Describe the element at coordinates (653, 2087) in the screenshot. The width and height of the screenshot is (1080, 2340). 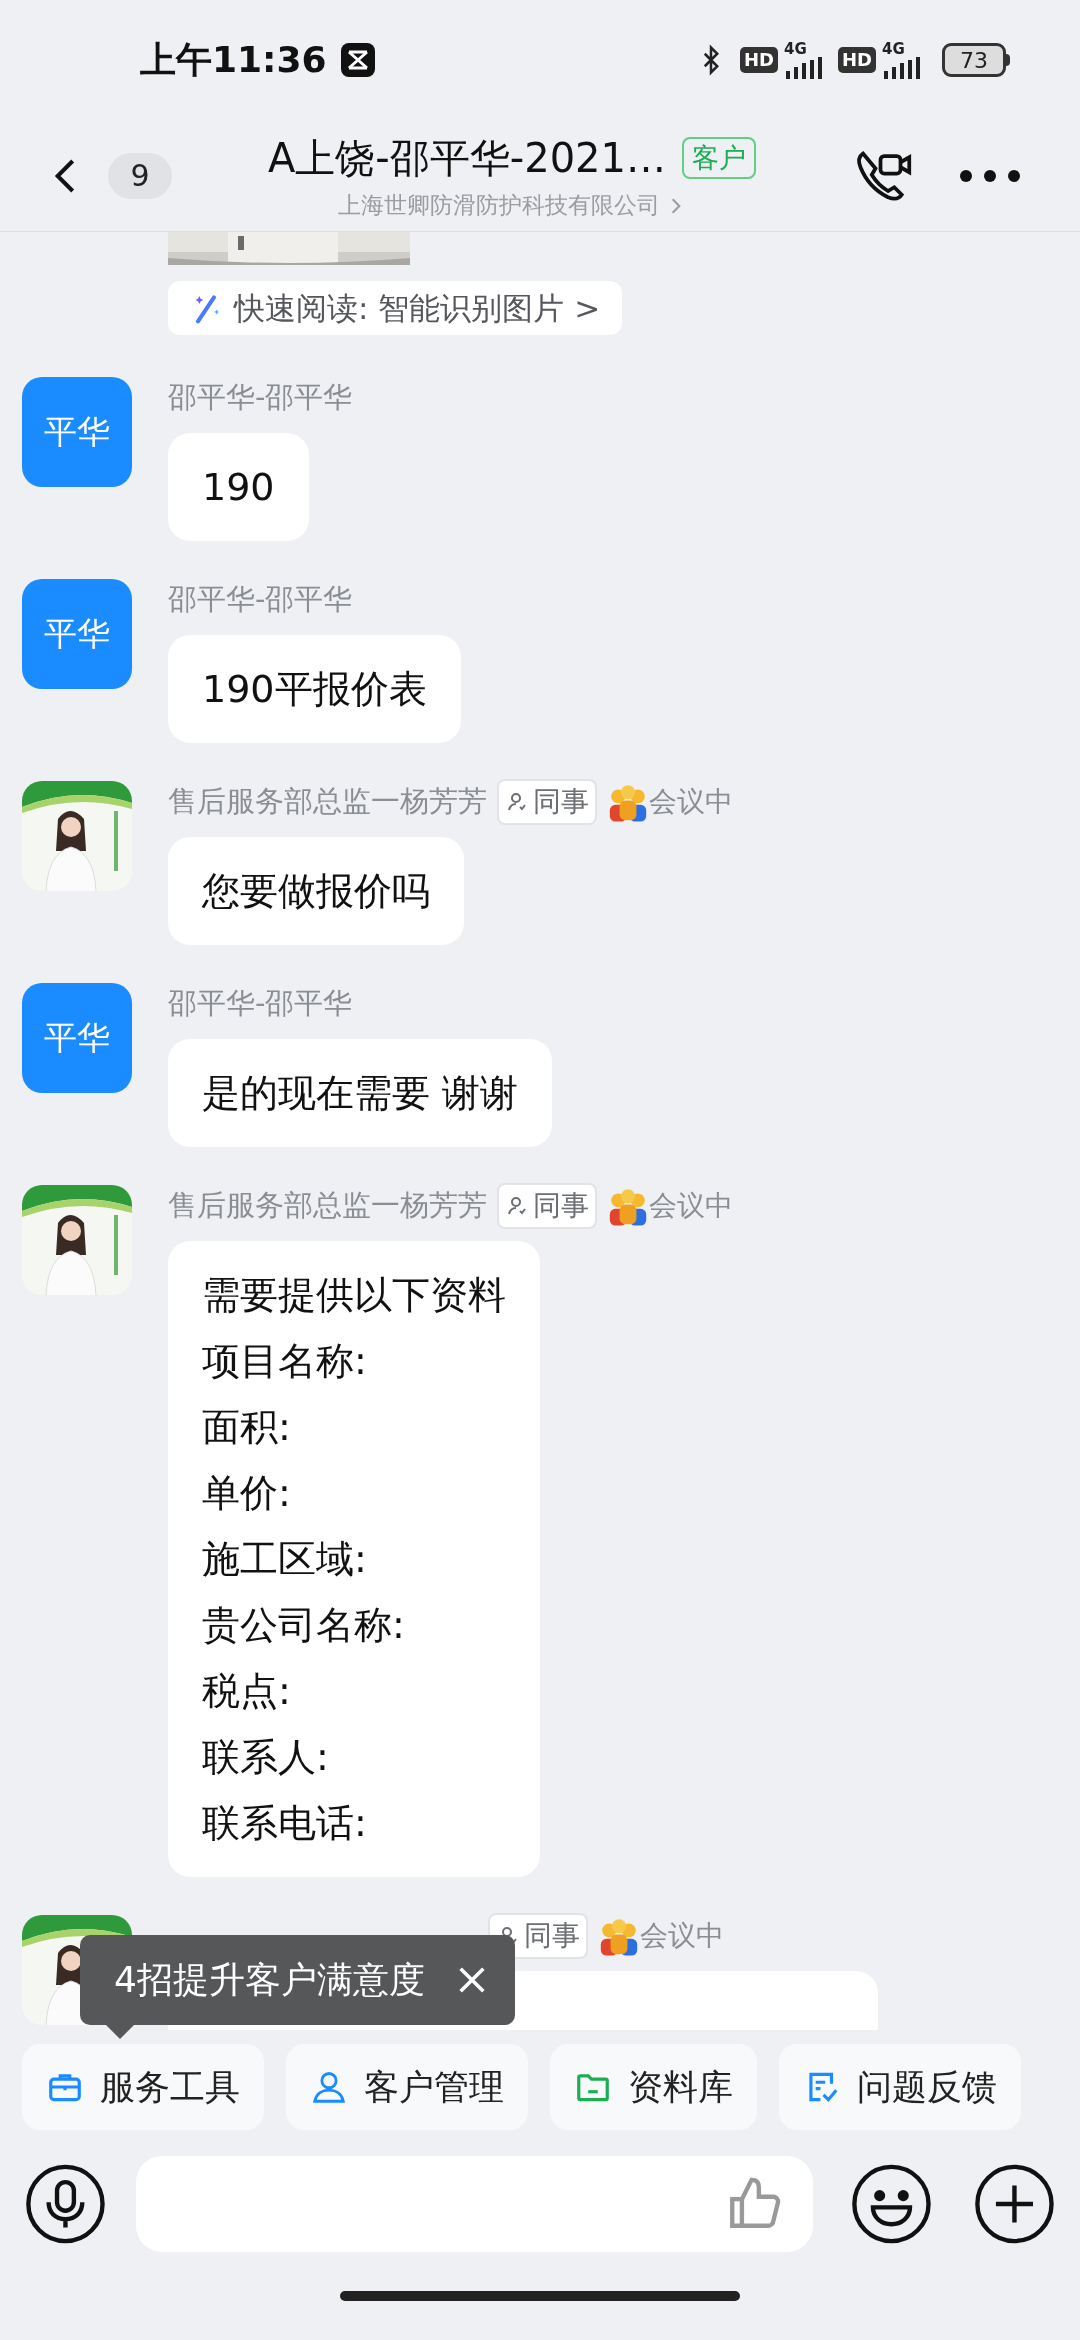
I see `tool-button: 资料库` at that location.